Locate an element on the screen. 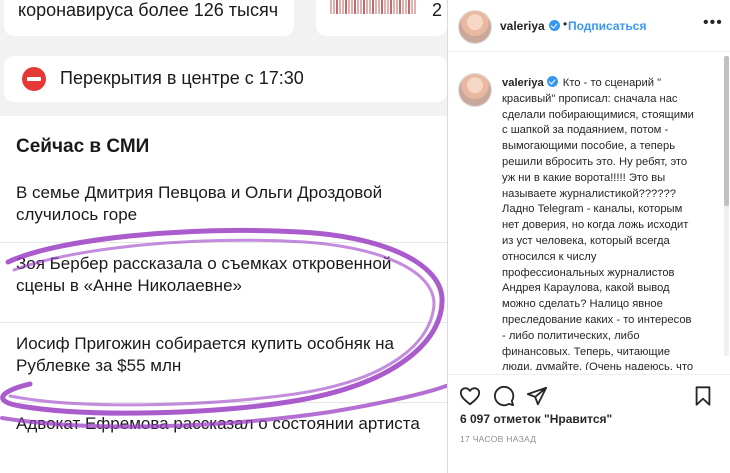  more-options-icon: ••• is located at coordinates (713, 23).